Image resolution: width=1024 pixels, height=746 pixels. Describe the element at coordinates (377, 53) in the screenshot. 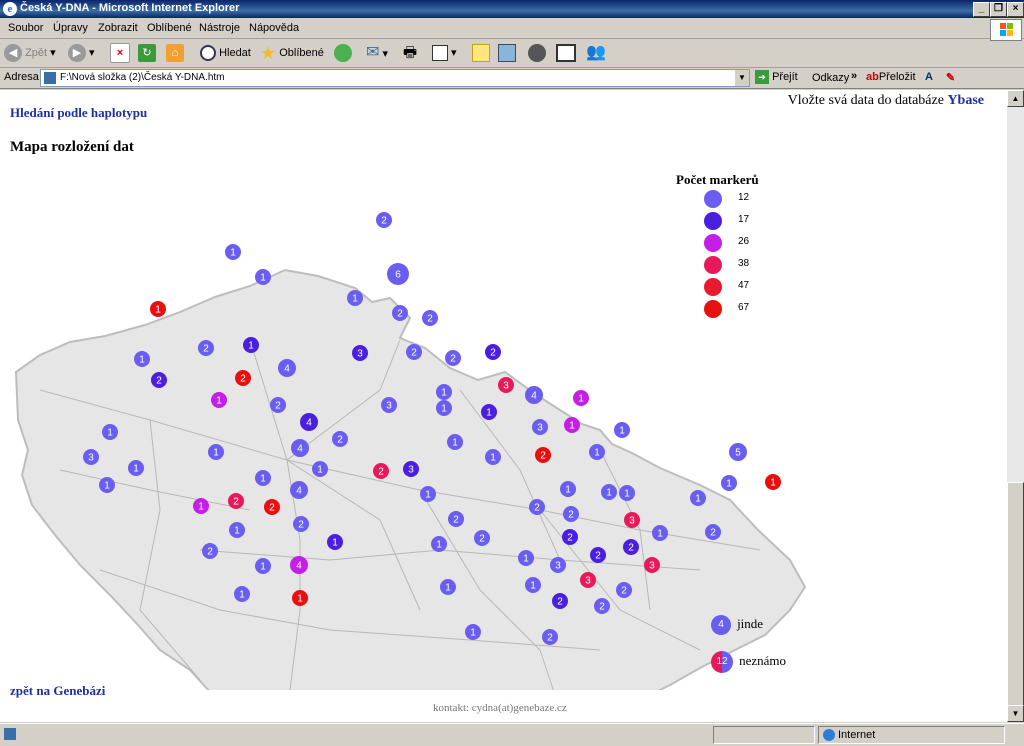

I see `mail-button: ✉ ▾` at that location.